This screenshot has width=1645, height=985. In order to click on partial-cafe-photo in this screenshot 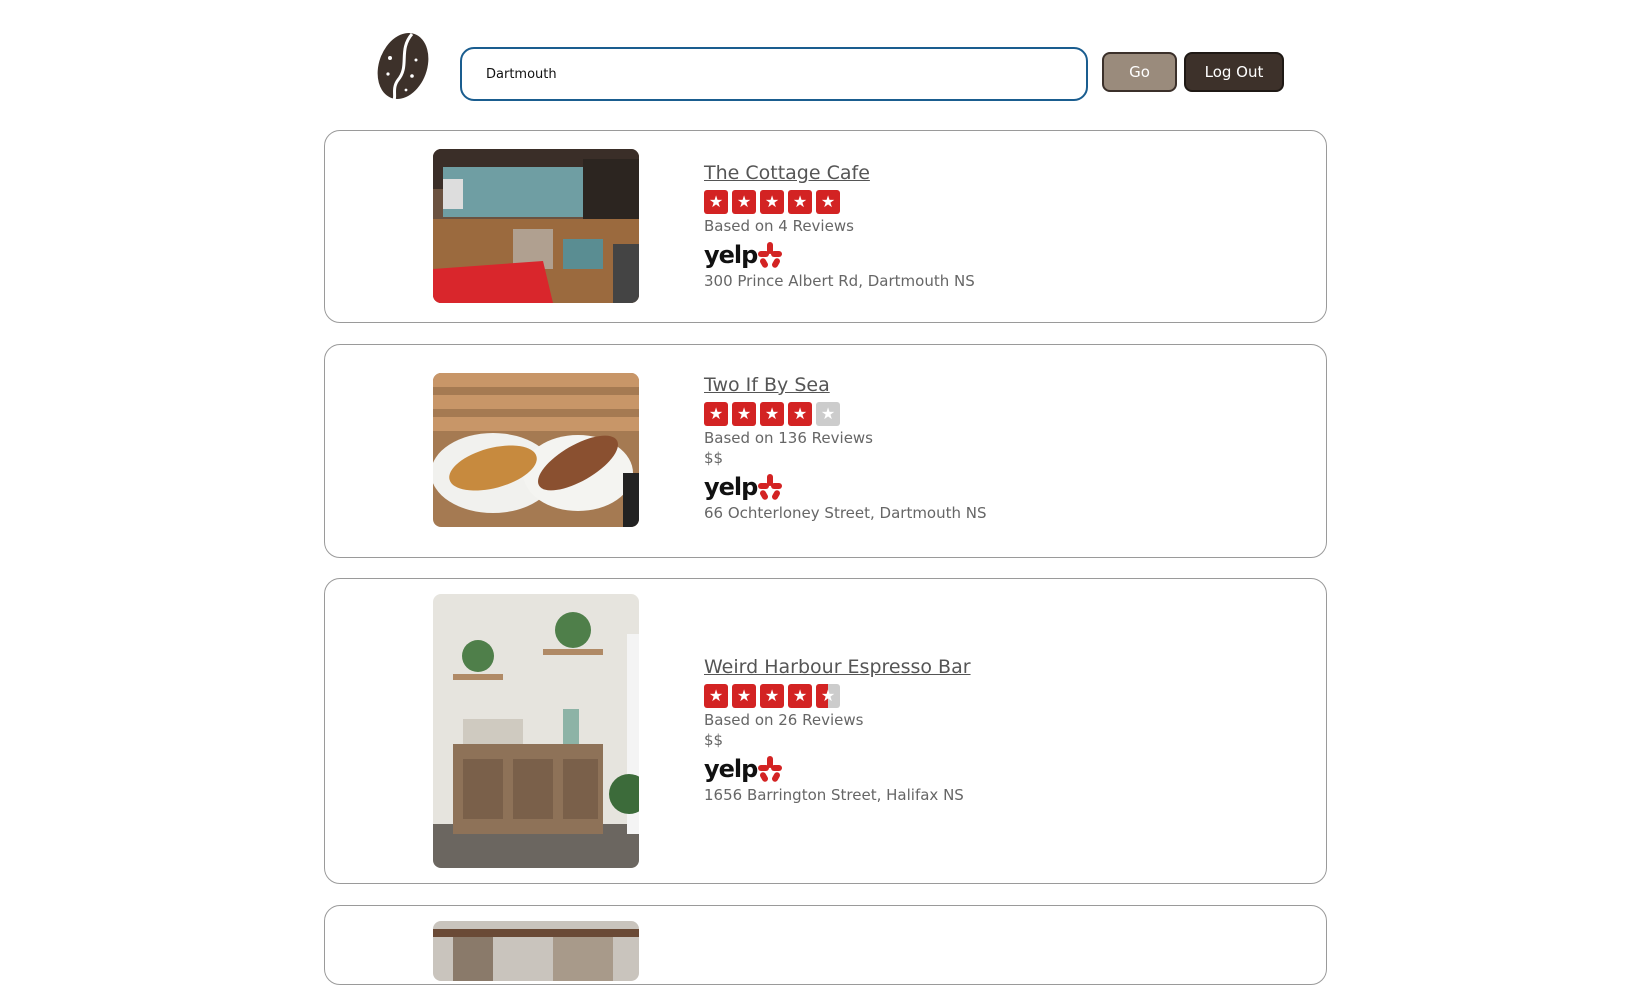, I will do `click(536, 951)`.